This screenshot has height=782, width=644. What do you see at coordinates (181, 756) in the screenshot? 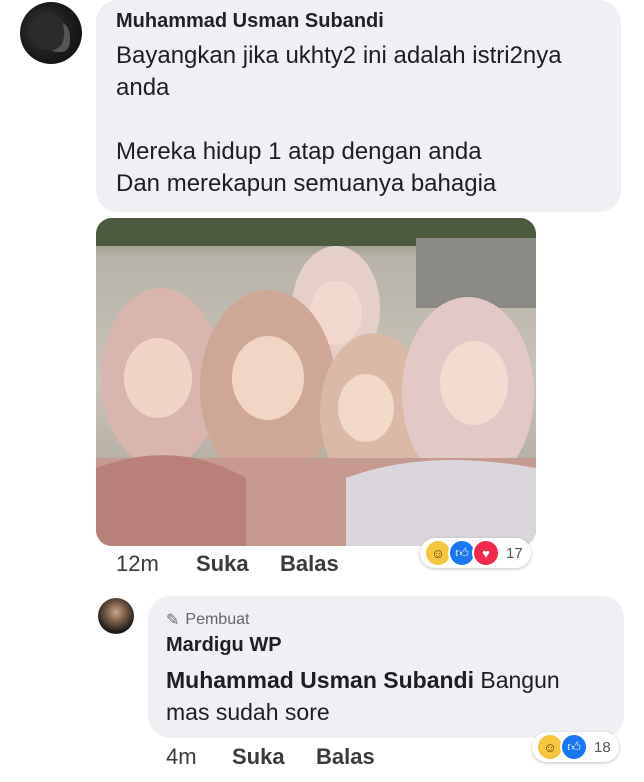
I see `reply-timestamp: 4m` at bounding box center [181, 756].